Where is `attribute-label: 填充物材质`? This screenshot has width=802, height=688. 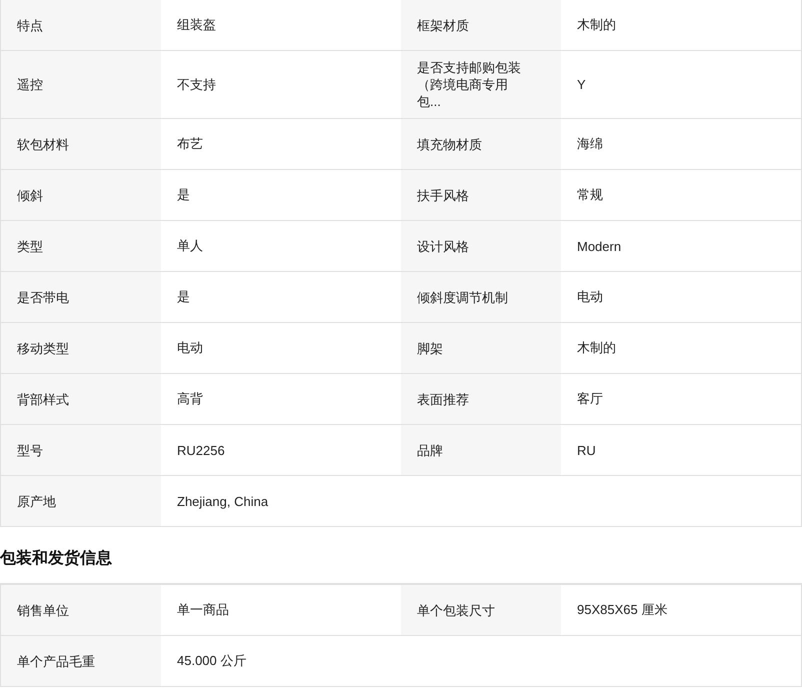
attribute-label: 填充物材质 is located at coordinates (449, 144).